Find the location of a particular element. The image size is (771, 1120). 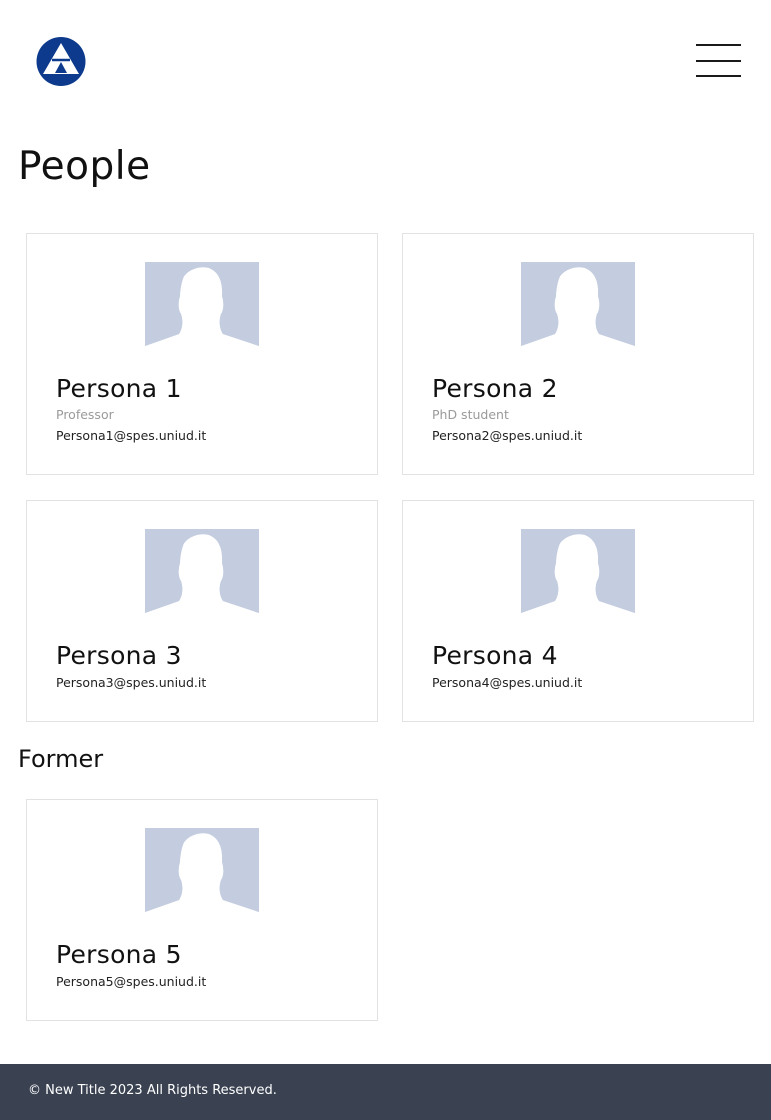

page-title: People is located at coordinates (84, 166).